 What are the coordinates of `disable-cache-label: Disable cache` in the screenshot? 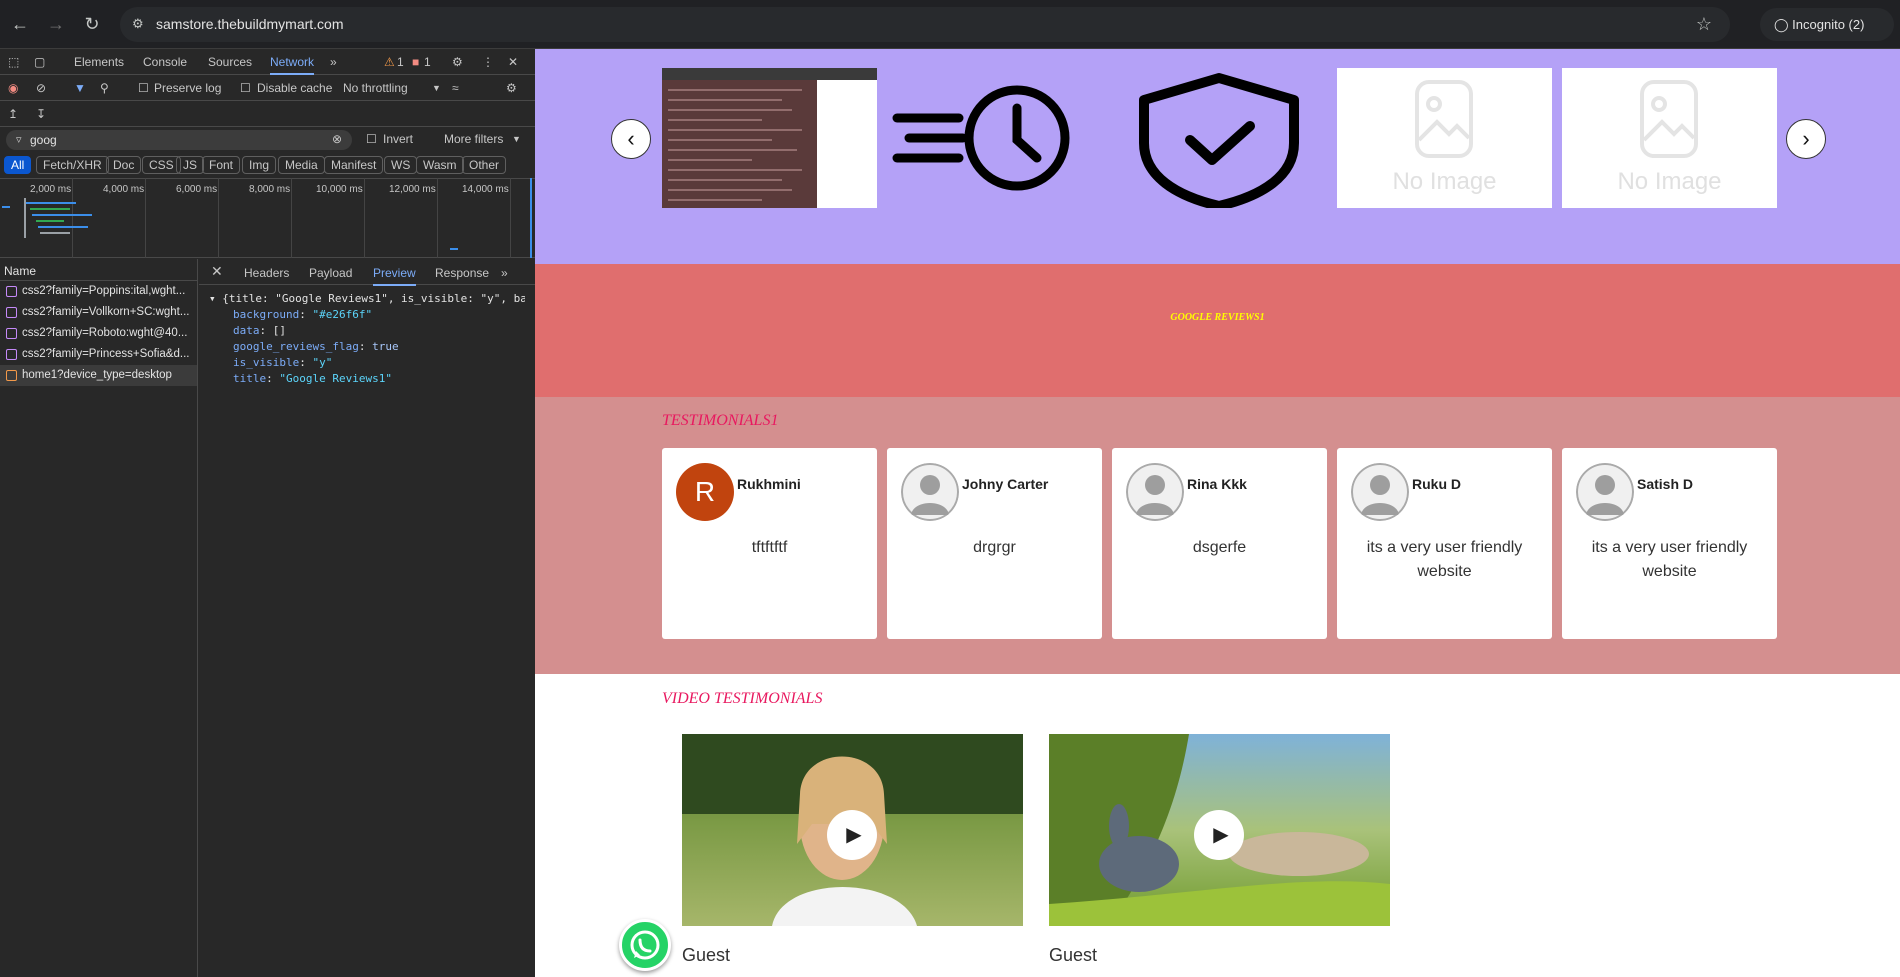 It's located at (295, 88).